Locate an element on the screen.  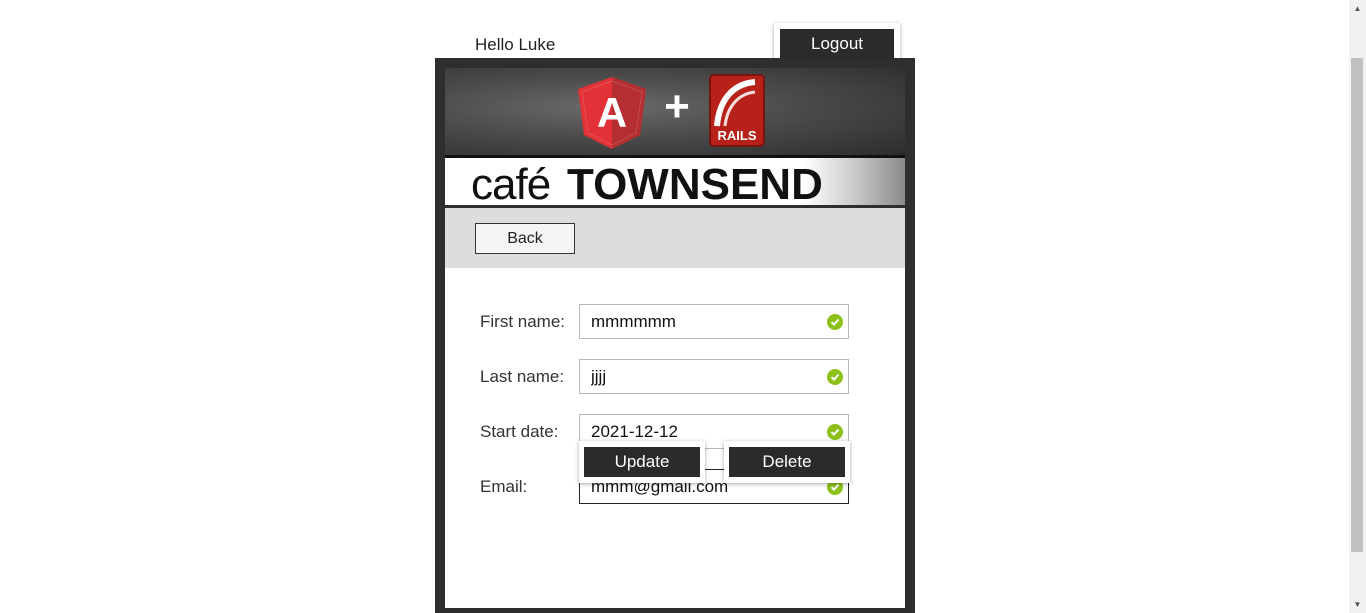
last-name-row: Last name: is located at coordinates (675, 377).